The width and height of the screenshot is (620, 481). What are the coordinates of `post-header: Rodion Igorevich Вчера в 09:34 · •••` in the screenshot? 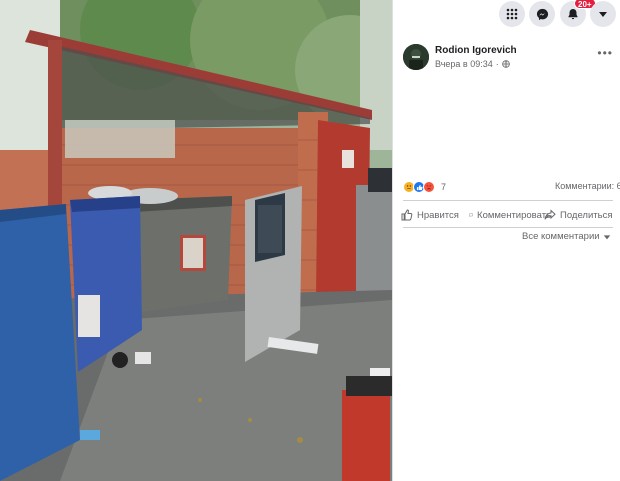 It's located at (508, 58).